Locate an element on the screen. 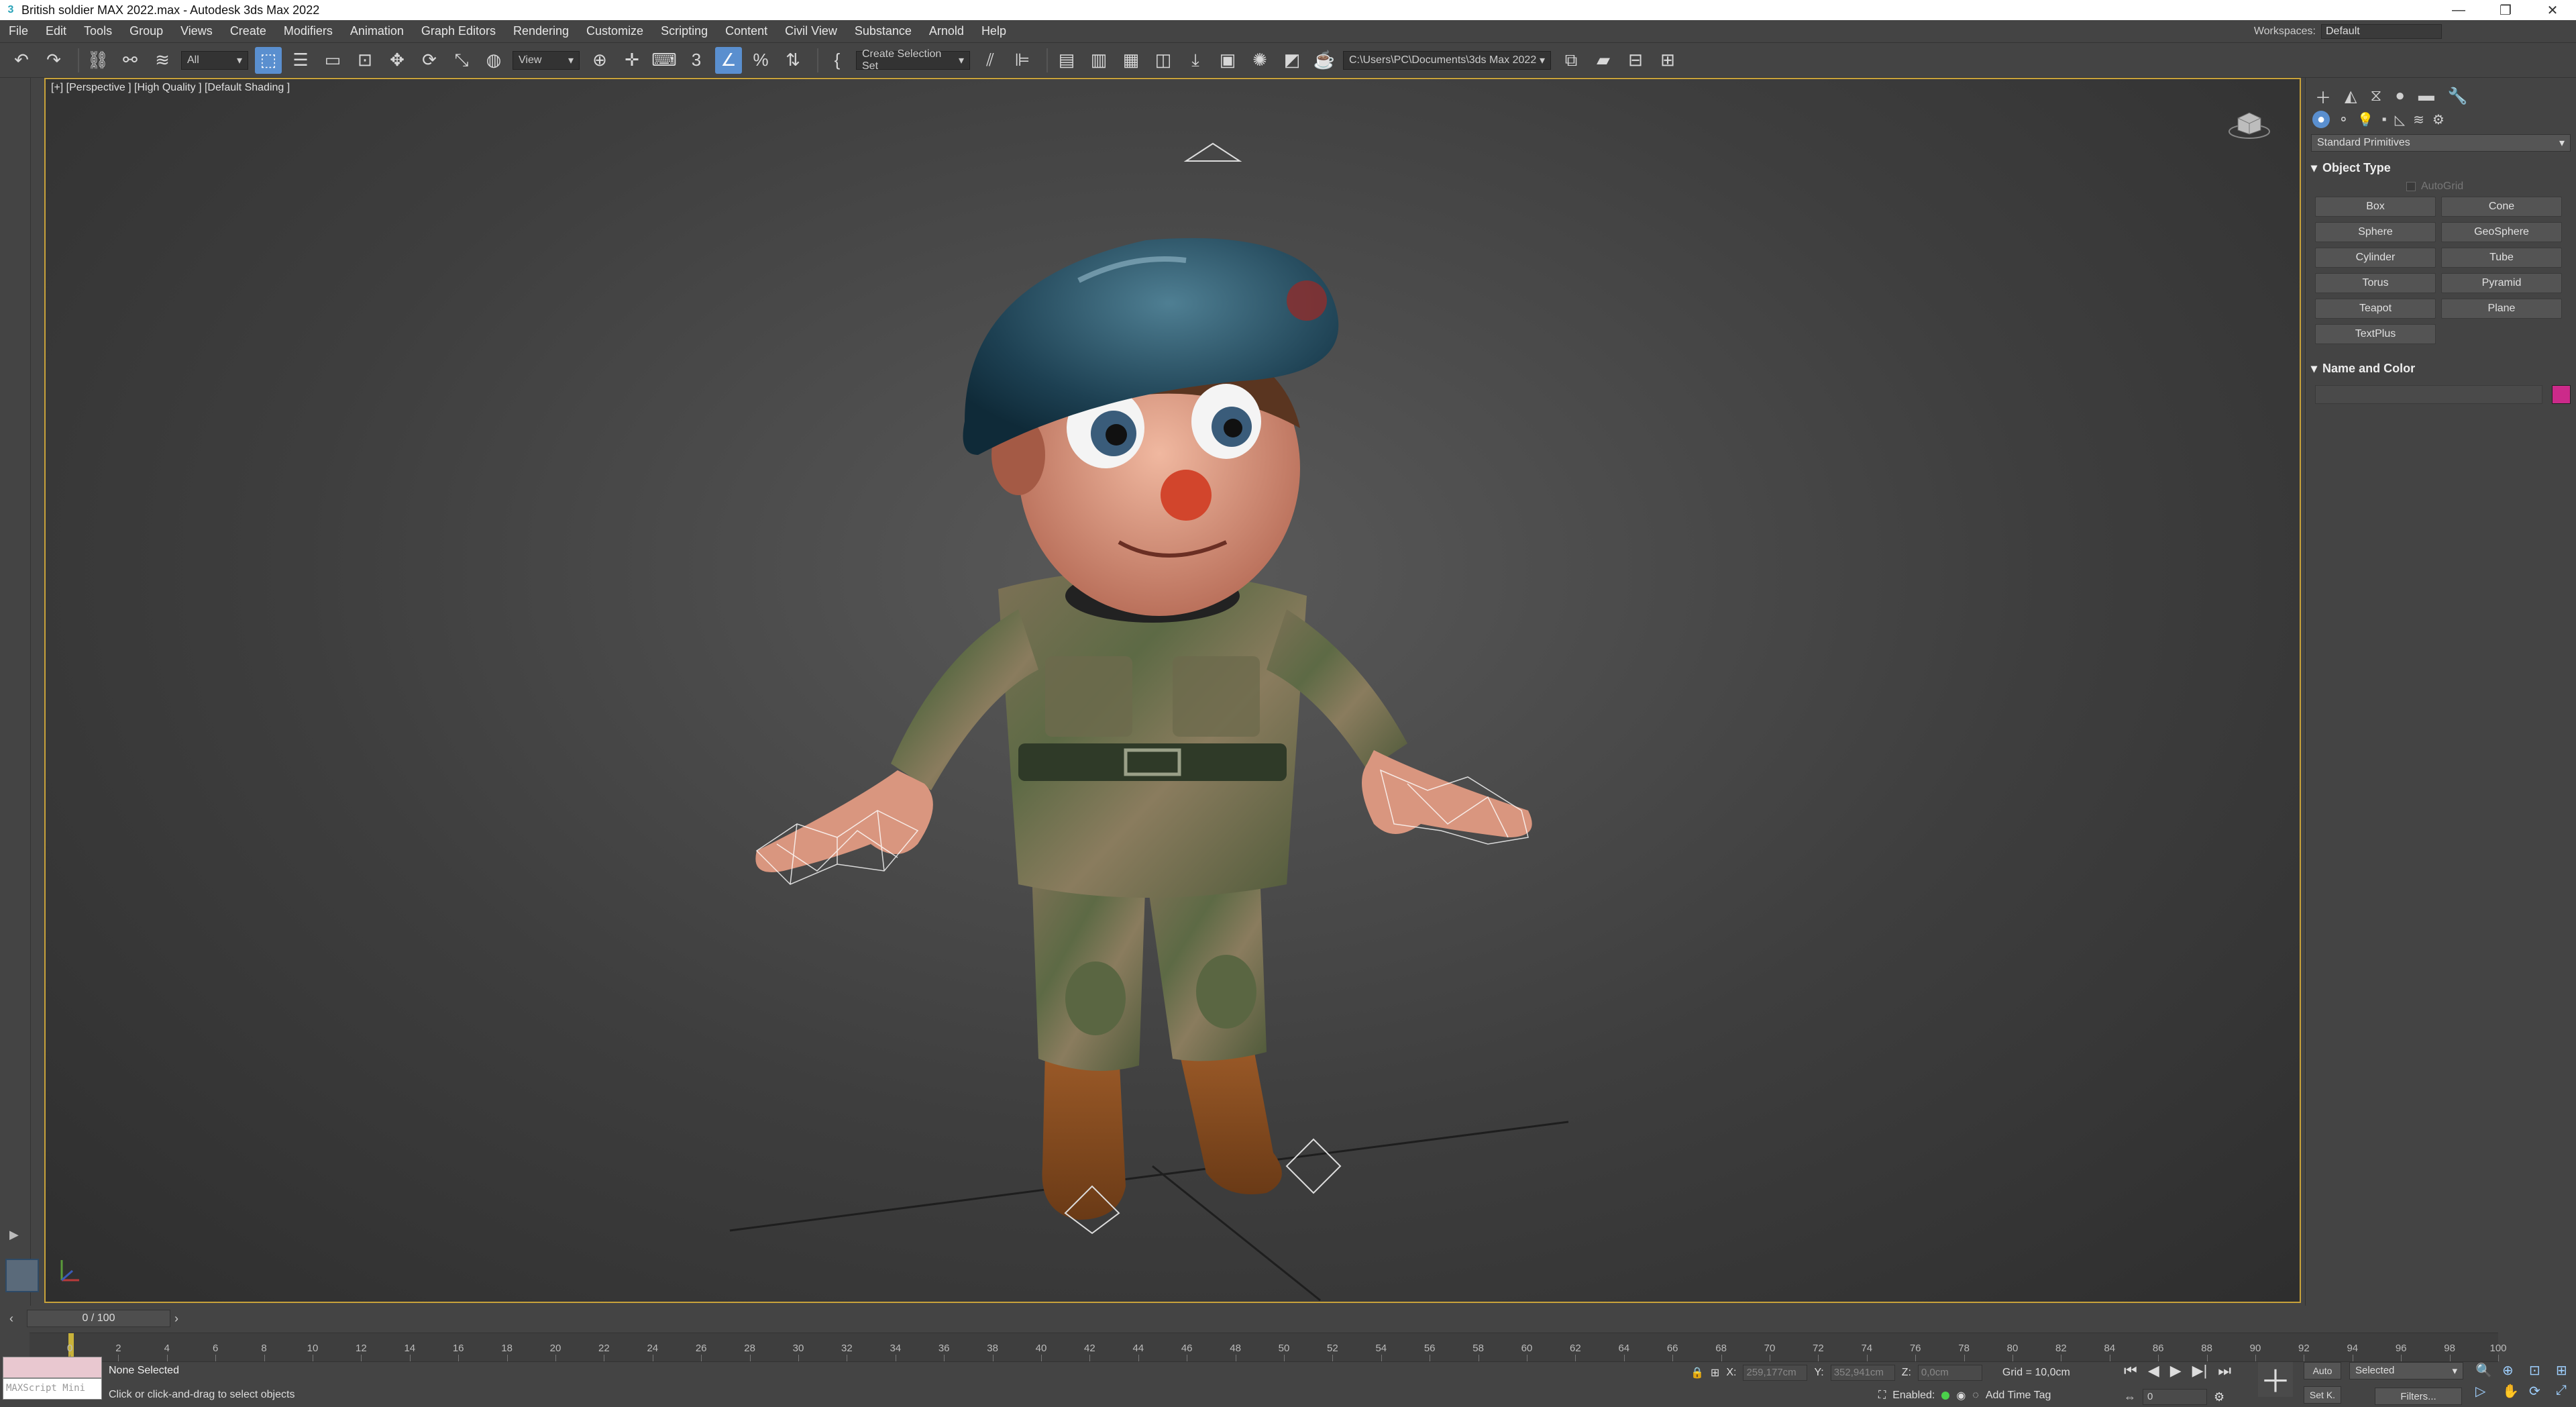  ribbon-toggle-icon: ▦ is located at coordinates (1131, 60).